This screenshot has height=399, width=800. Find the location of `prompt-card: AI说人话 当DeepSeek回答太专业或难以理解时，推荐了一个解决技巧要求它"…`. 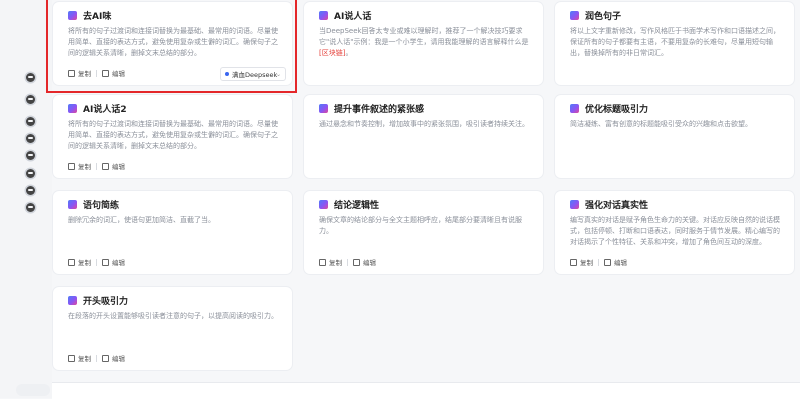

prompt-card: AI说人话 当DeepSeek回答太专业或难以理解时，推荐了一个解决技巧要求它"… is located at coordinates (423, 43).